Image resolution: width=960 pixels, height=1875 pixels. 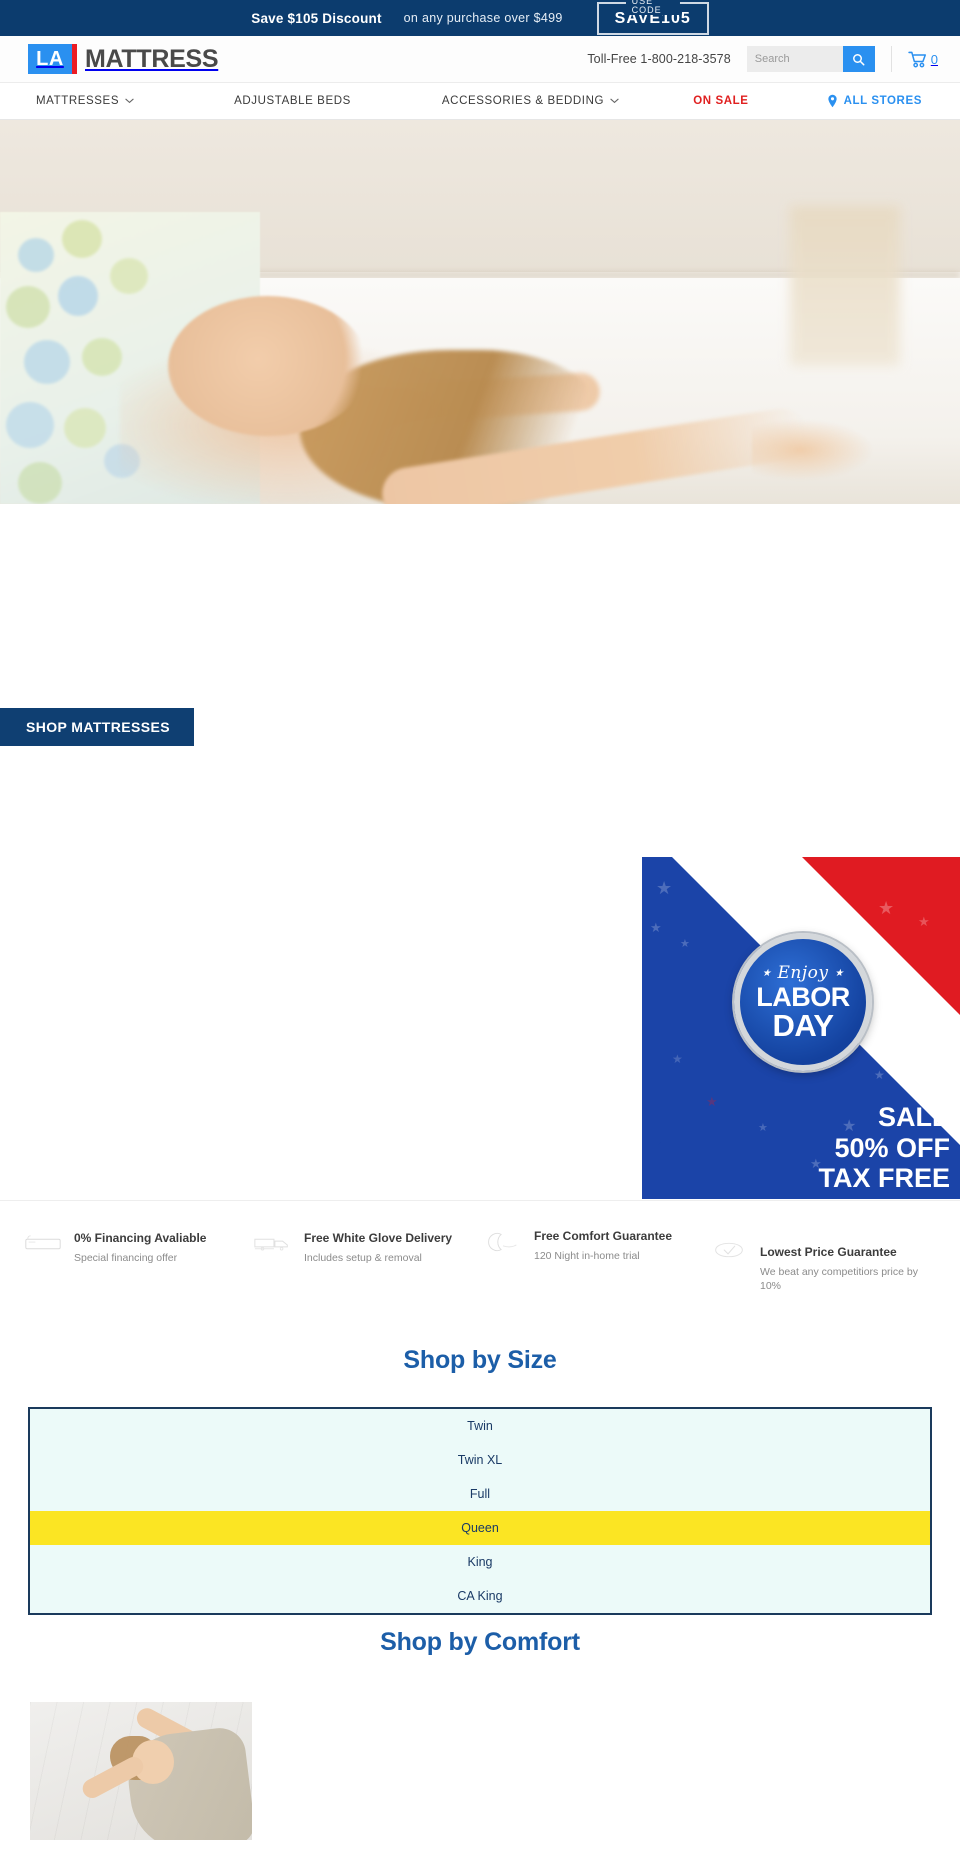 I want to click on delivery-truck-icon, so click(x=271, y=1244).